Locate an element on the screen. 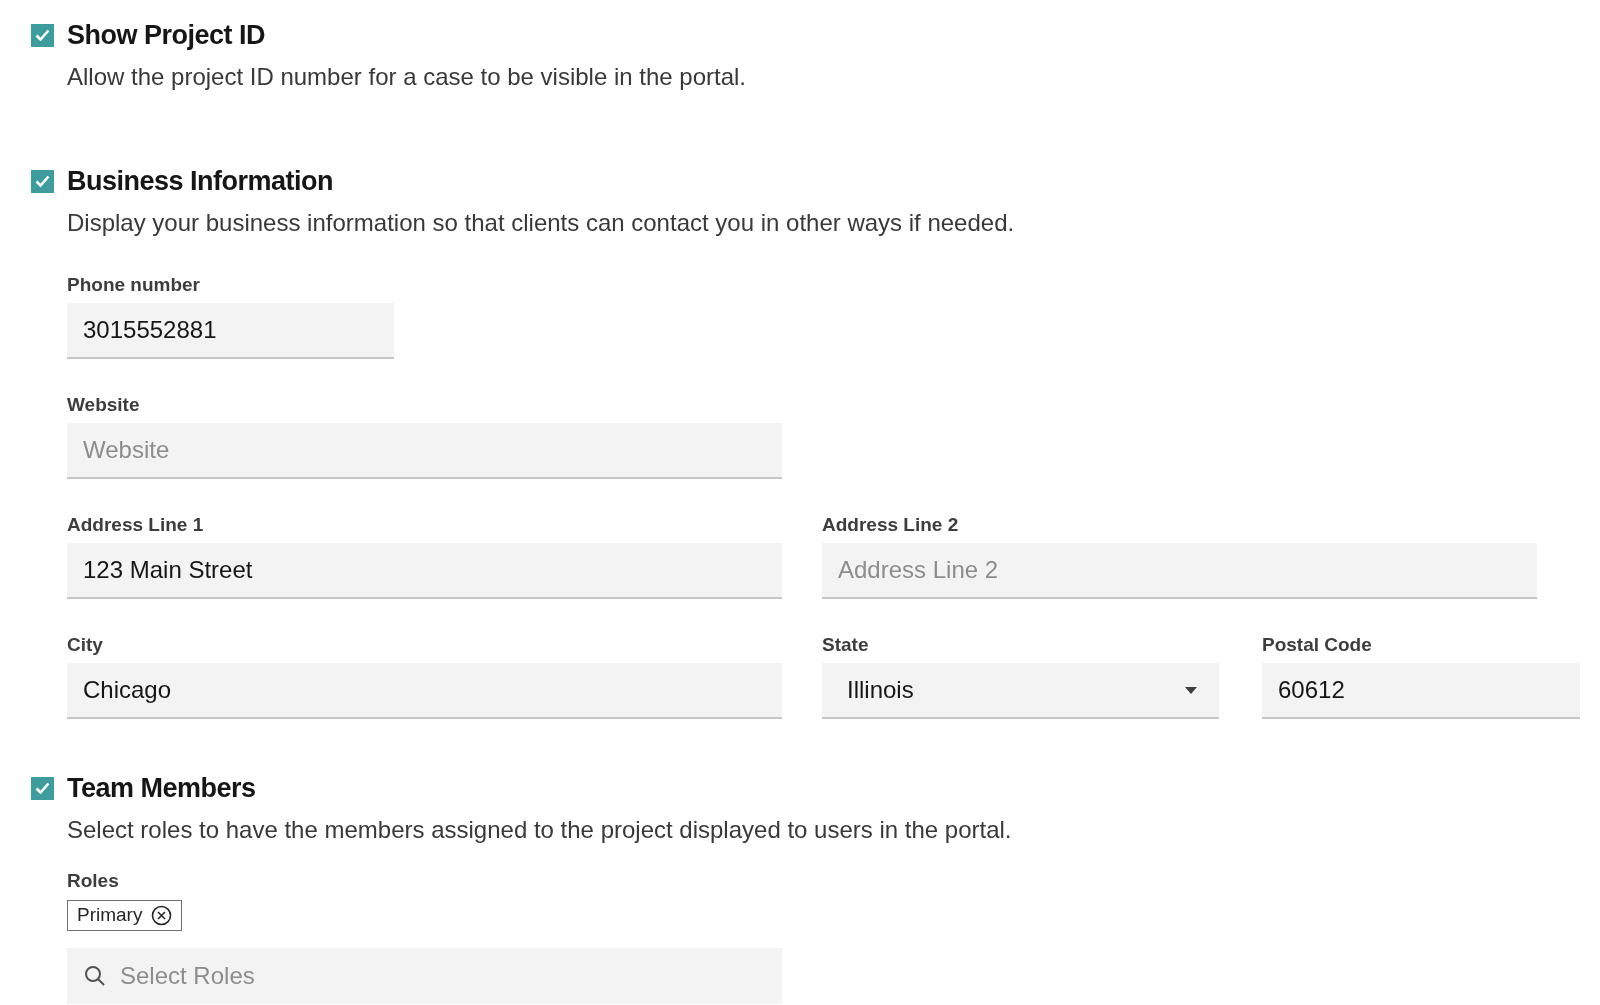 The width and height of the screenshot is (1600, 1005). input-field: Website is located at coordinates (424, 451).